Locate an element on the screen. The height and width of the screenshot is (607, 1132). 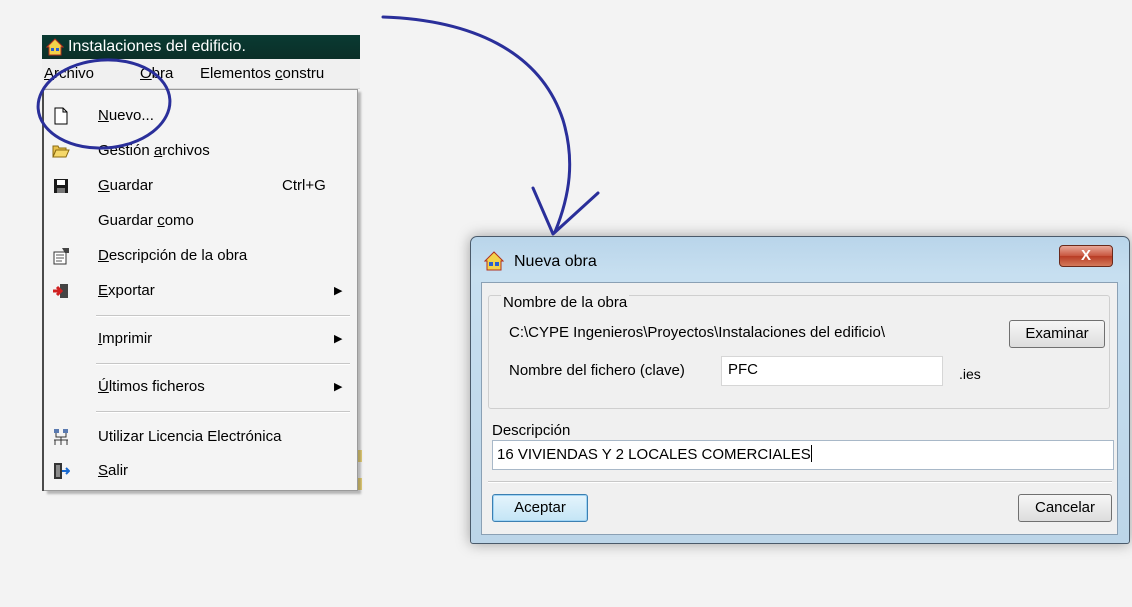
accept-button: Aceptar is located at coordinates (540, 508).